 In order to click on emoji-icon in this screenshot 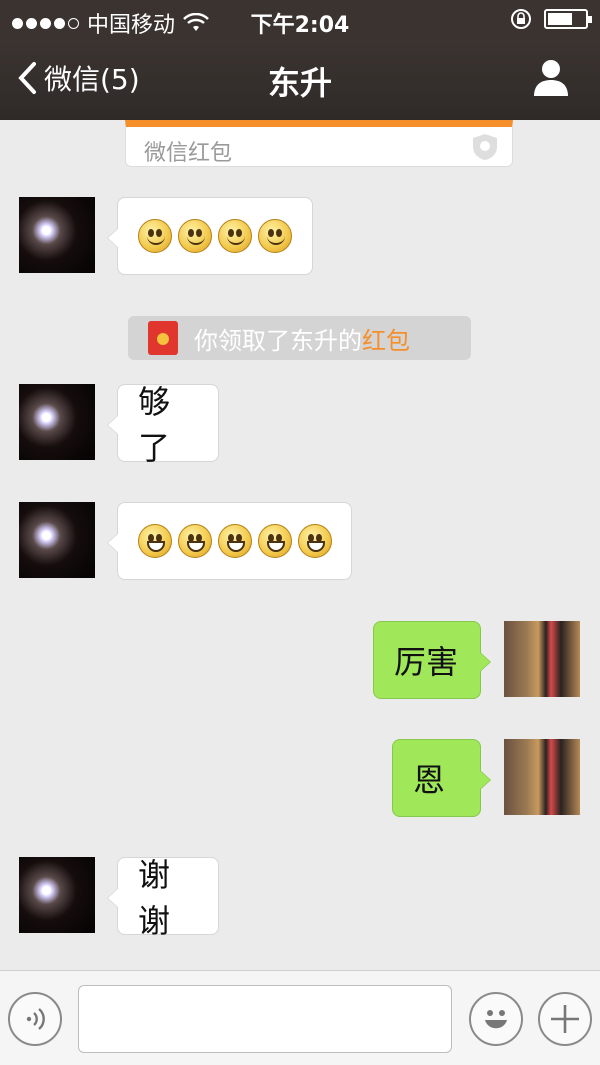, I will do `click(496, 1019)`.